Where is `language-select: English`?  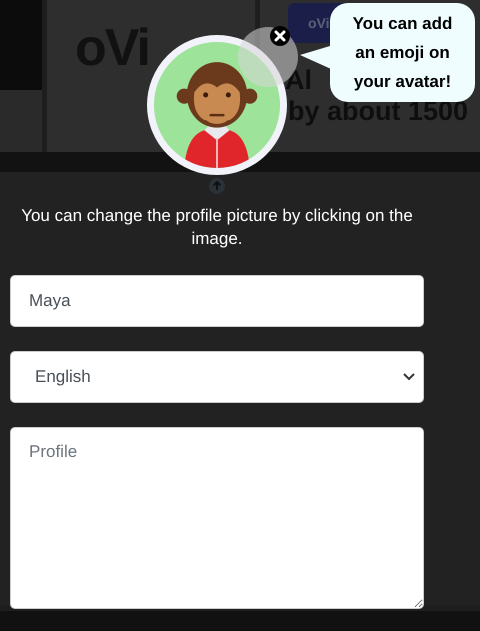 language-select: English is located at coordinates (217, 377).